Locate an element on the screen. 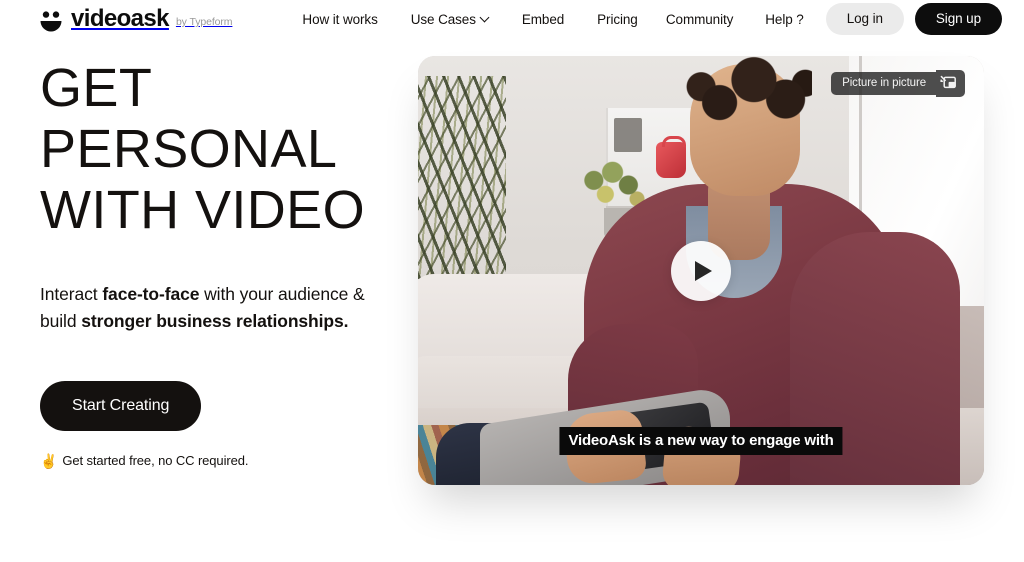 This screenshot has height=562, width=1024. brand-logo-link: videoask by Typeform is located at coordinates (135, 18).